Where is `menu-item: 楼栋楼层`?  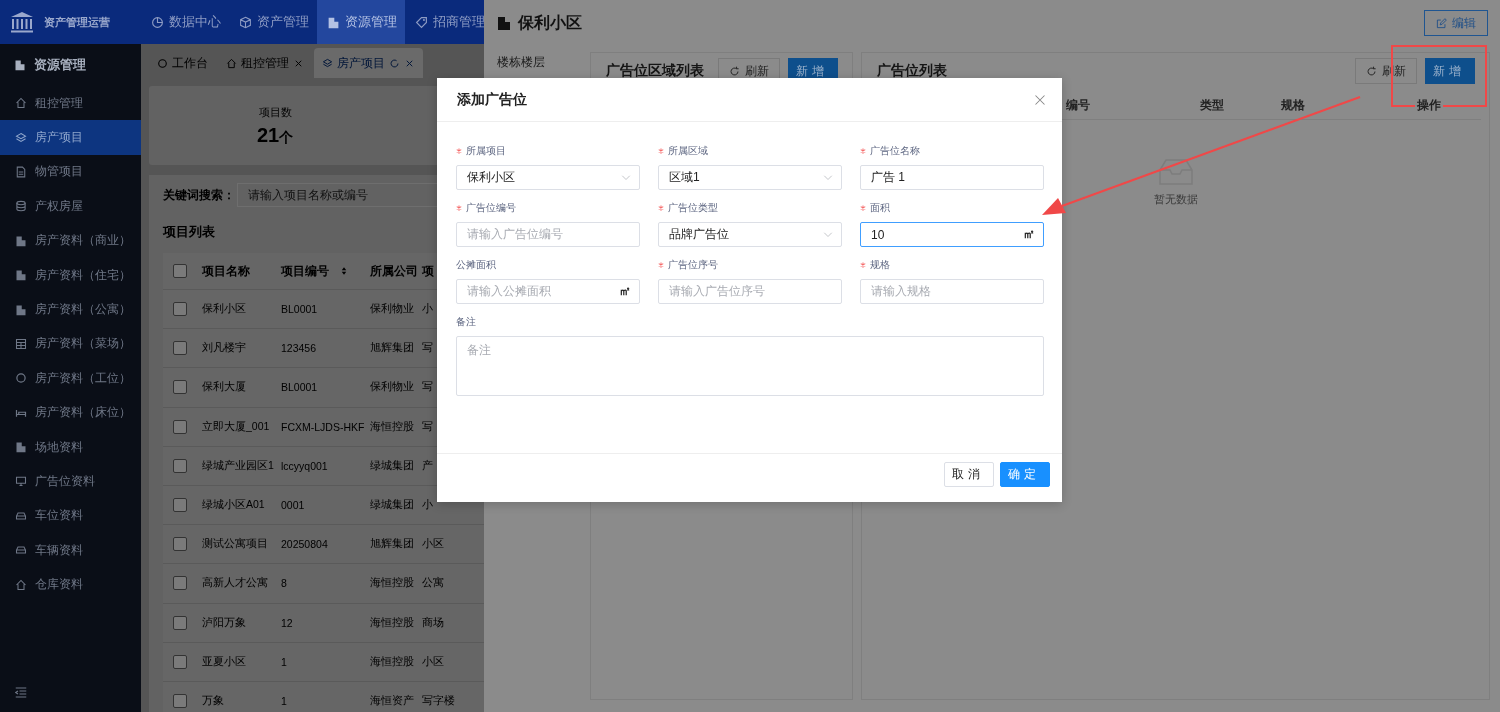
menu-item: 楼栋楼层 is located at coordinates (543, 61).